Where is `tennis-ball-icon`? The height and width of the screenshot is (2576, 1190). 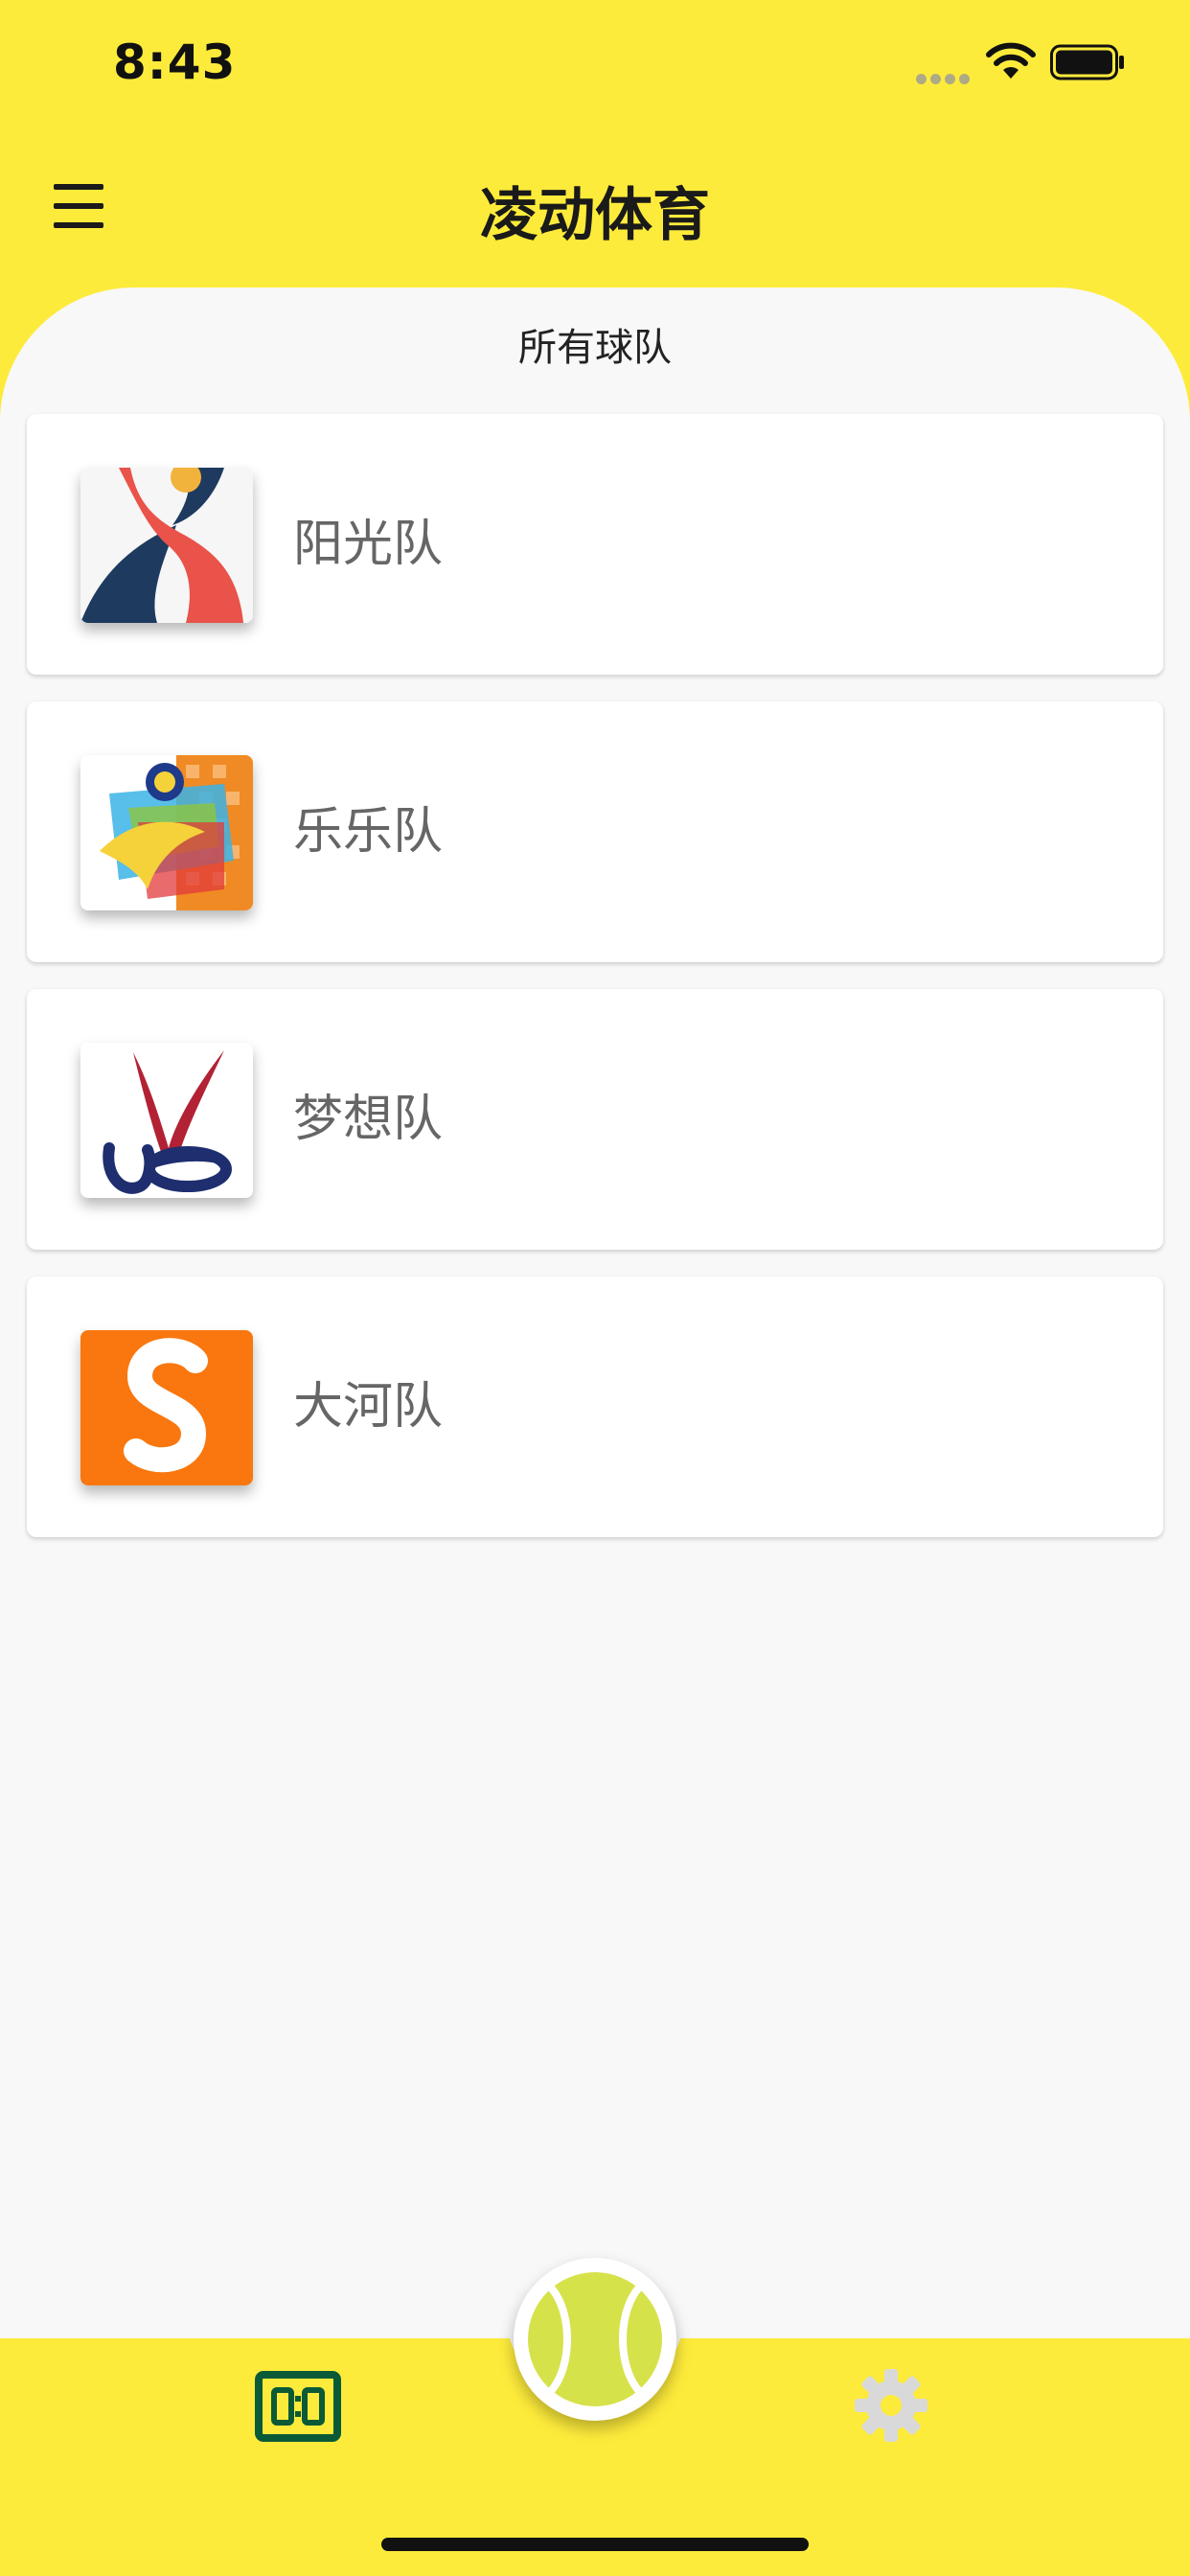
tennis-ball-icon is located at coordinates (595, 2339).